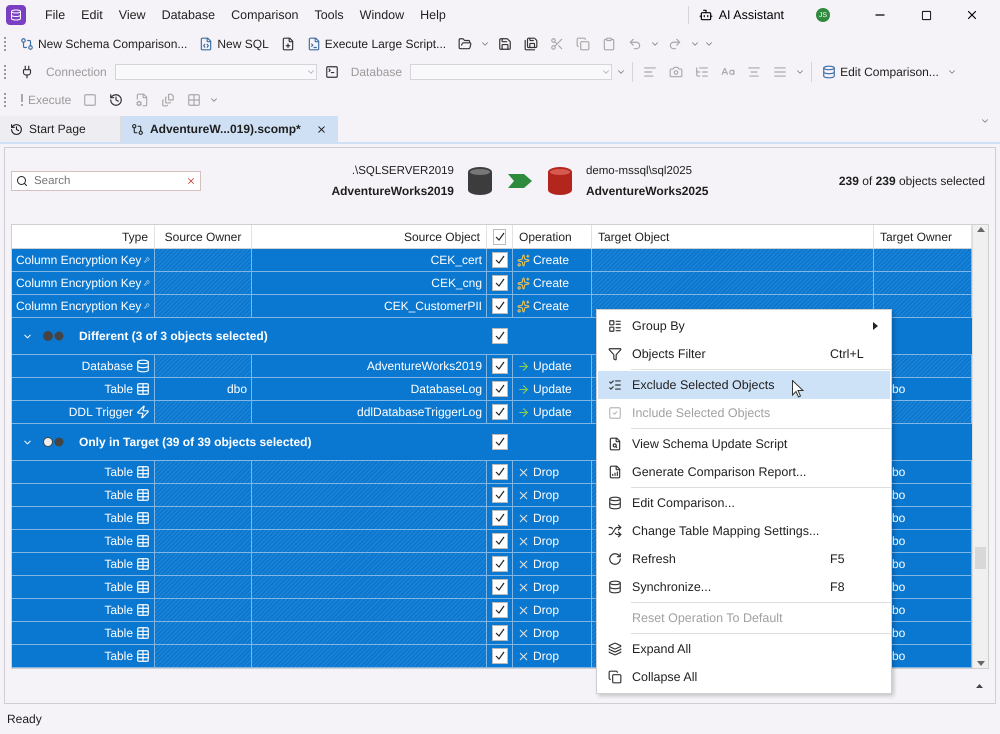 This screenshot has height=734, width=1000. Describe the element at coordinates (615, 354) in the screenshot. I see `filter-icon` at that location.